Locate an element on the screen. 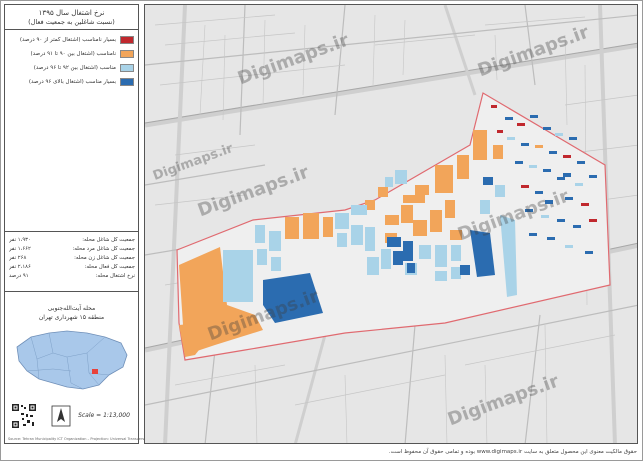 The image size is (643, 461). legend-label: مناسب (اشتغال بین ۹۲ تا ۹۶ درصد) is located at coordinates (74, 68).